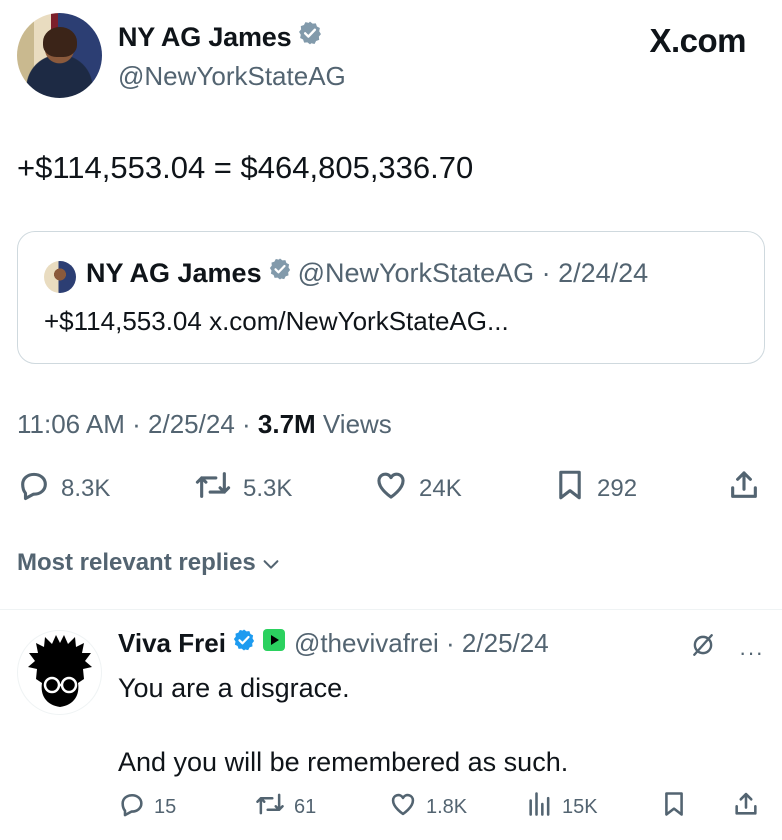 Image resolution: width=782 pixels, height=840 pixels. Describe the element at coordinates (343, 762) in the screenshot. I see `reply-text-line: And you will be remembered as such.` at that location.